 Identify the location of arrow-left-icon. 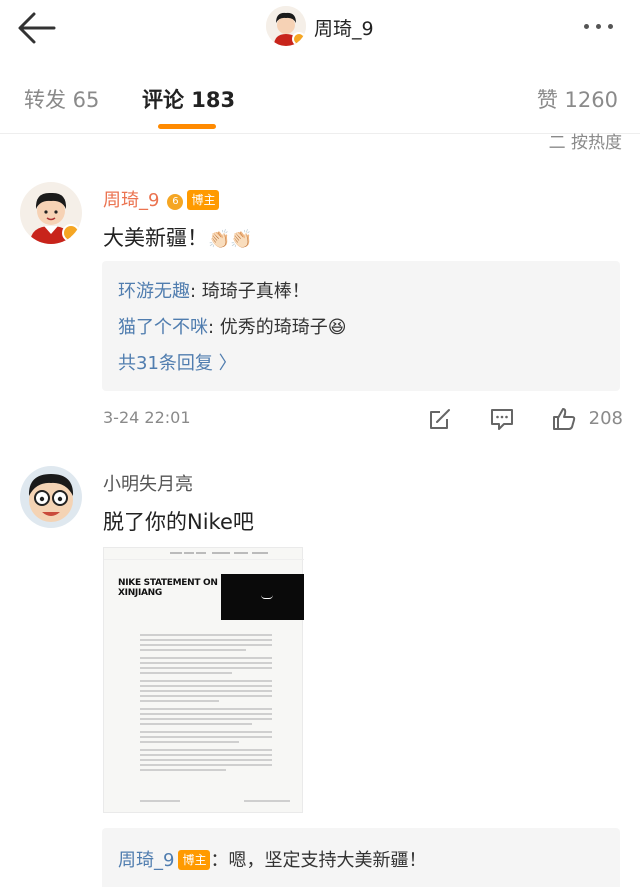
(37, 28).